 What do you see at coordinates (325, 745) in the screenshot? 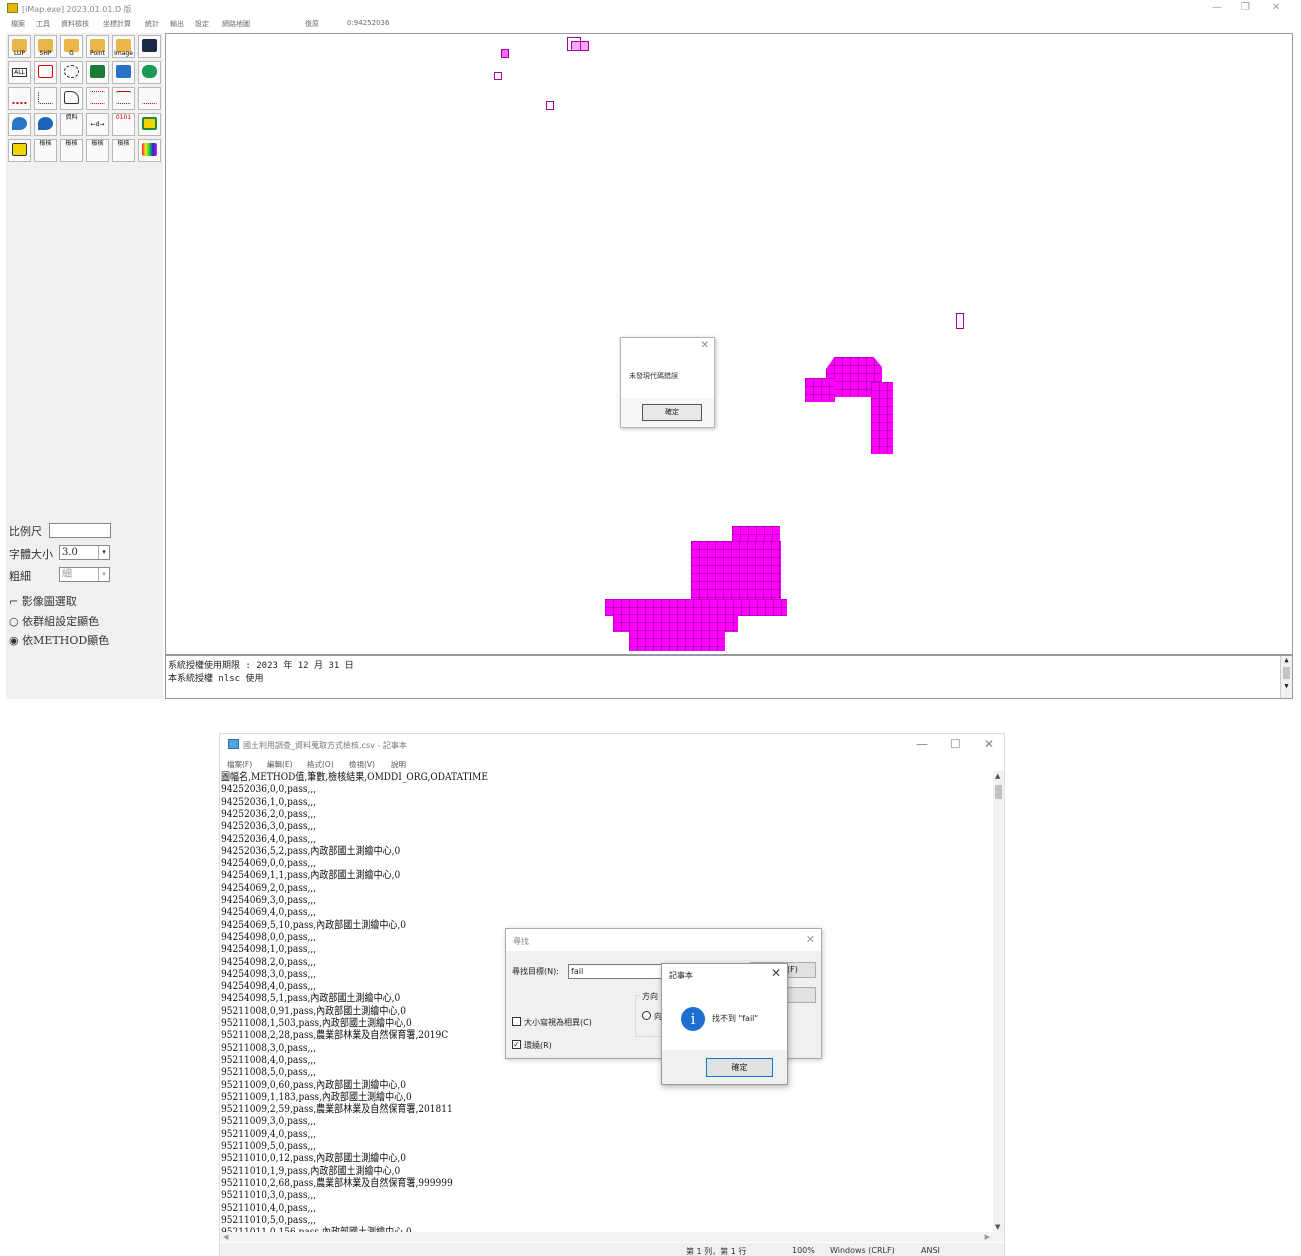
I see `notepad-title: 國土利用調查_資料蒐取方式檢核.csv - 記事本` at bounding box center [325, 745].